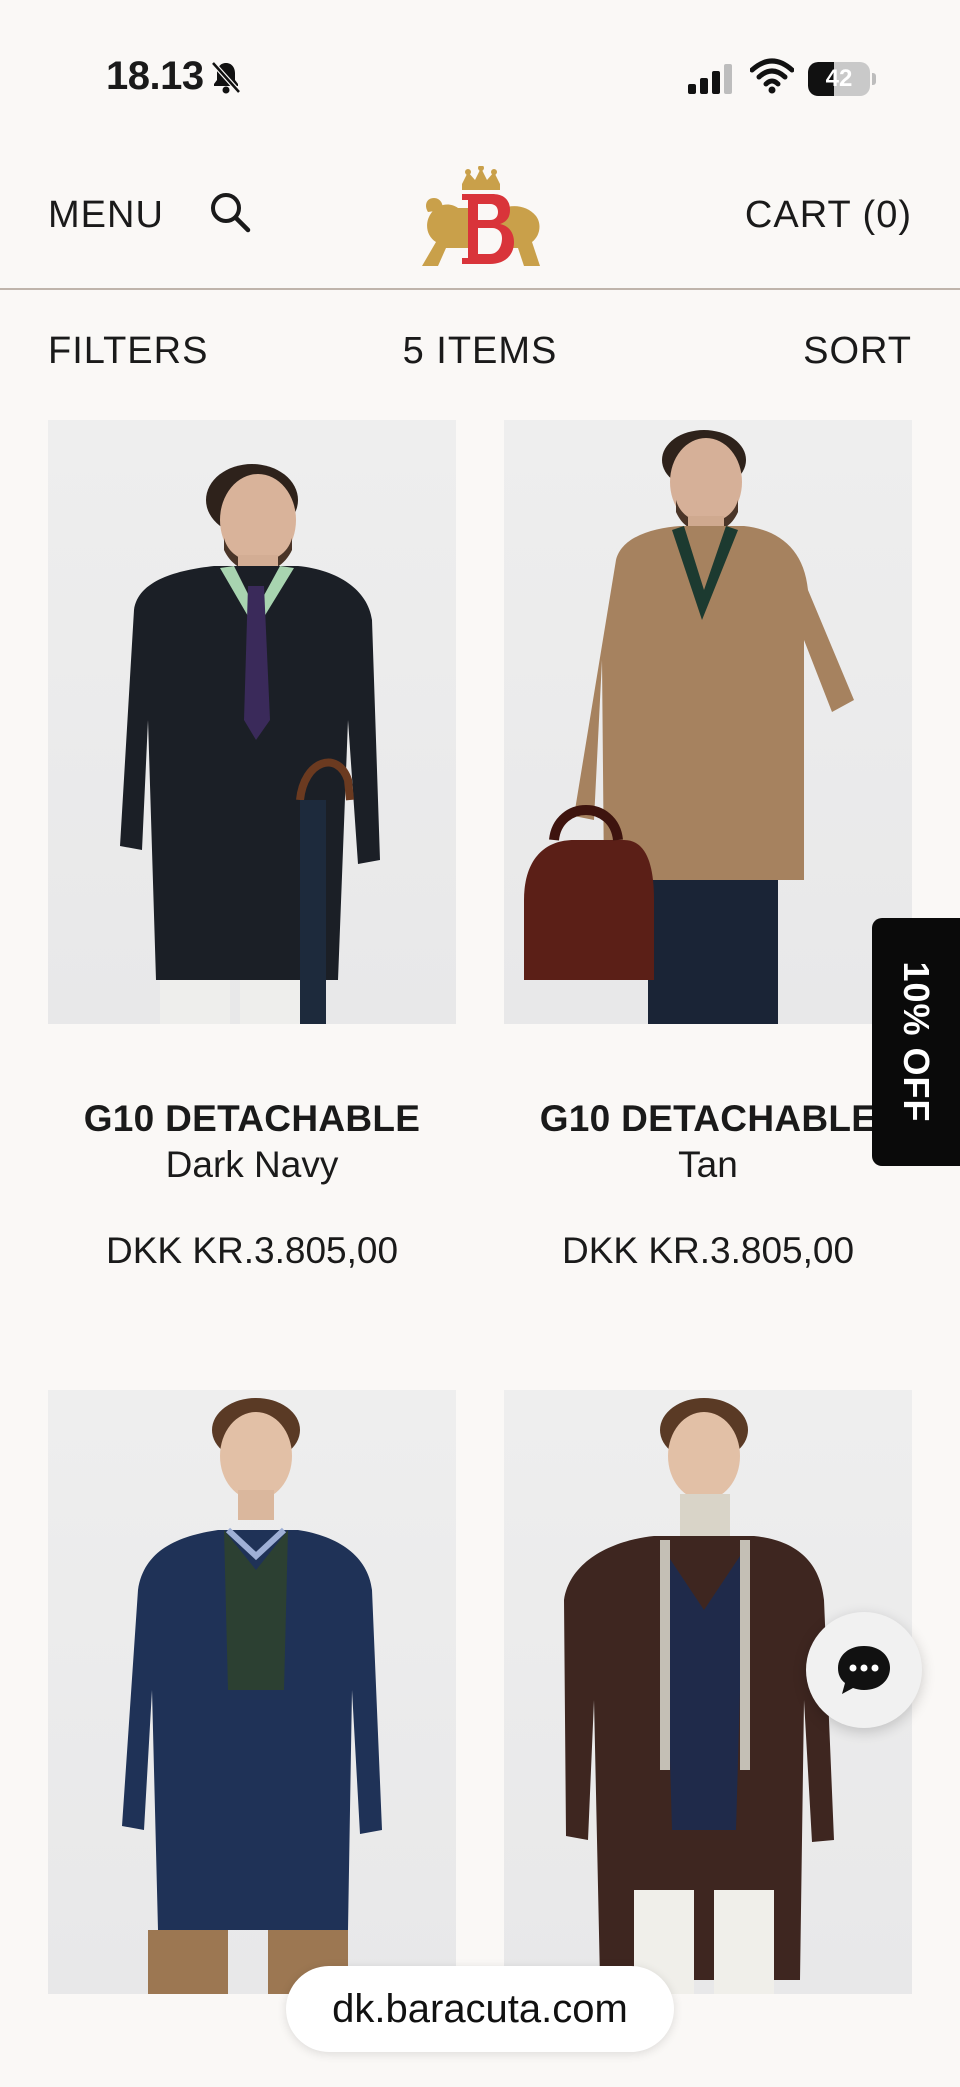  Describe the element at coordinates (481, 221) in the screenshot. I see `brand-logo` at that location.